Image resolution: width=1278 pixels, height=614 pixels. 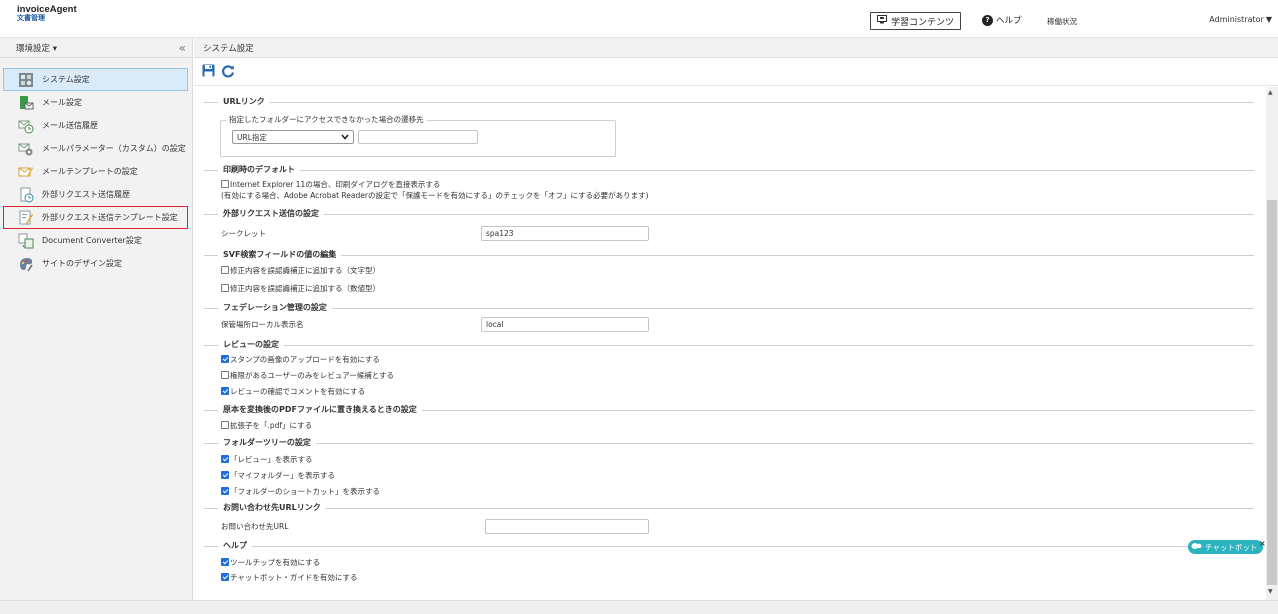 What do you see at coordinates (208, 72) in the screenshot?
I see `save-icon` at bounding box center [208, 72].